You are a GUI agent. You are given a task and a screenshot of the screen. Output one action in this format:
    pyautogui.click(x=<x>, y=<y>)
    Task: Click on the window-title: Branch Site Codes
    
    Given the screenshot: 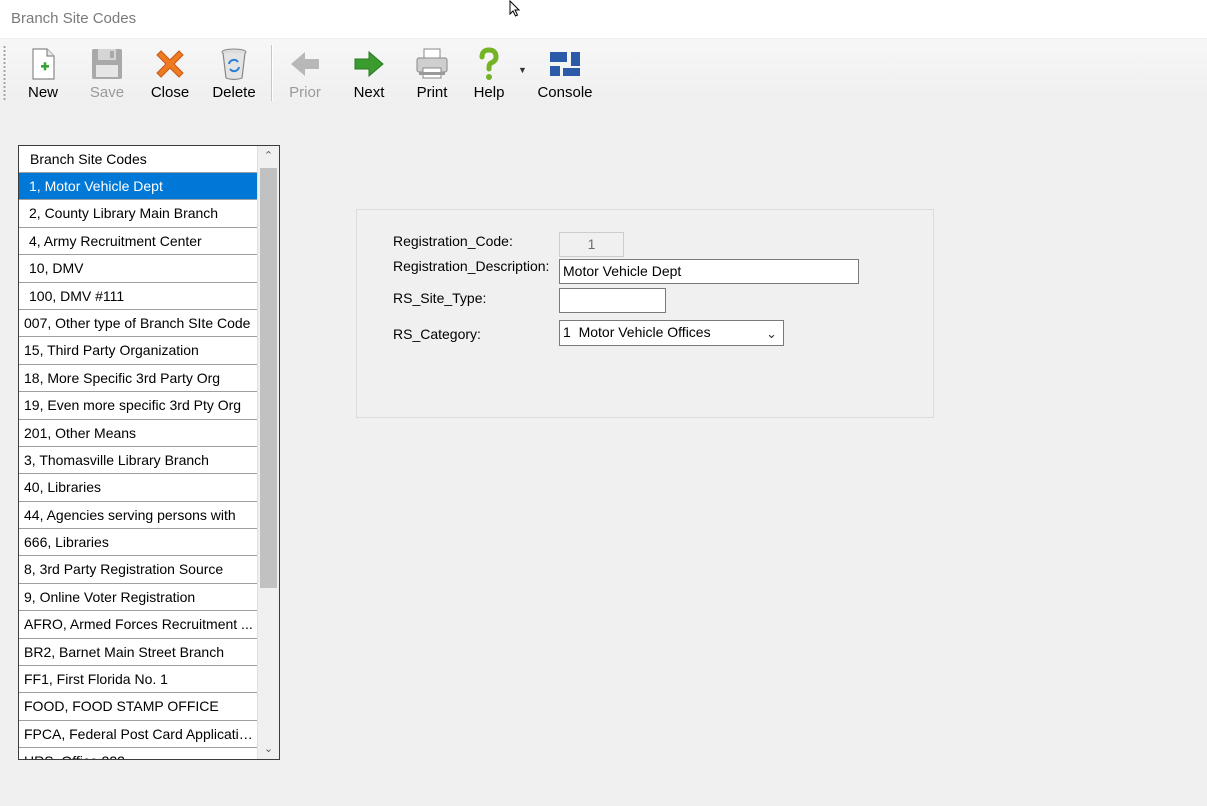 What is the action you would take?
    pyautogui.click(x=74, y=18)
    